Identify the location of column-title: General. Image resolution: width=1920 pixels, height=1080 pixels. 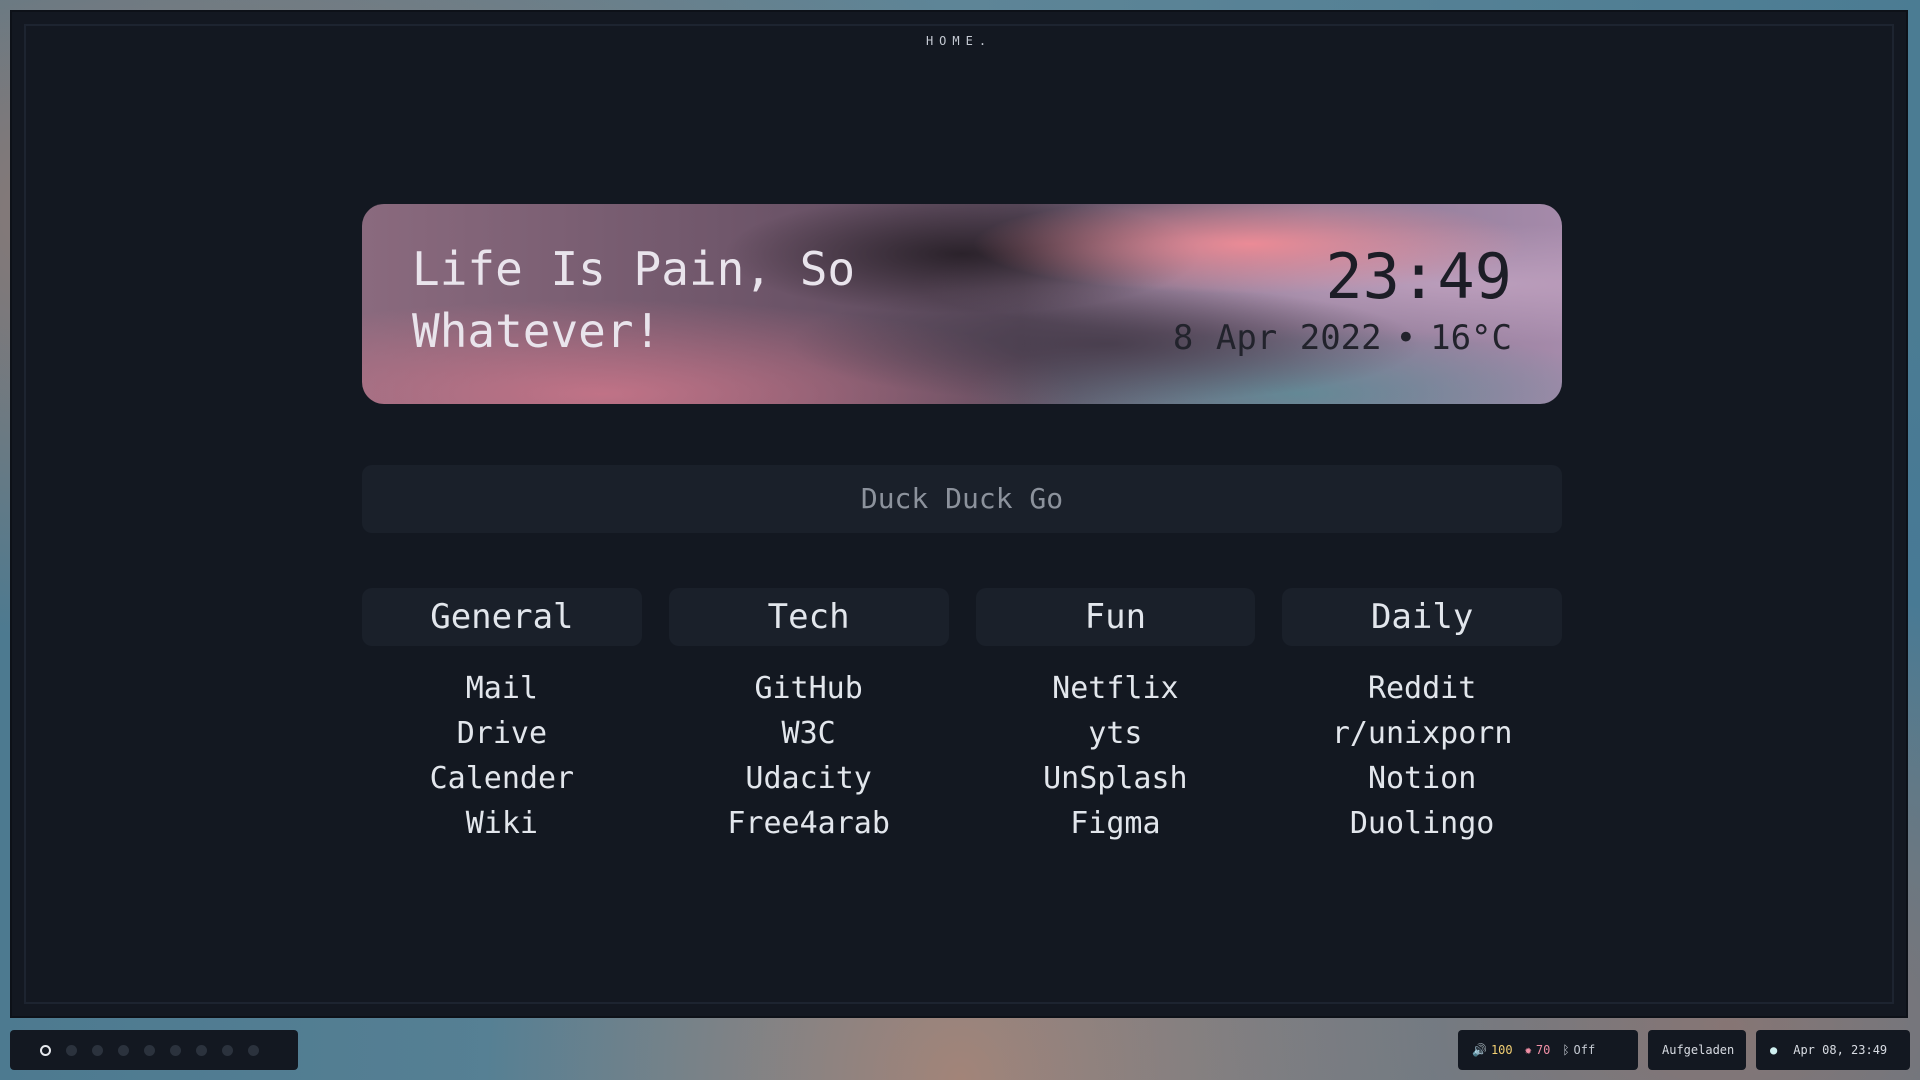
(502, 617).